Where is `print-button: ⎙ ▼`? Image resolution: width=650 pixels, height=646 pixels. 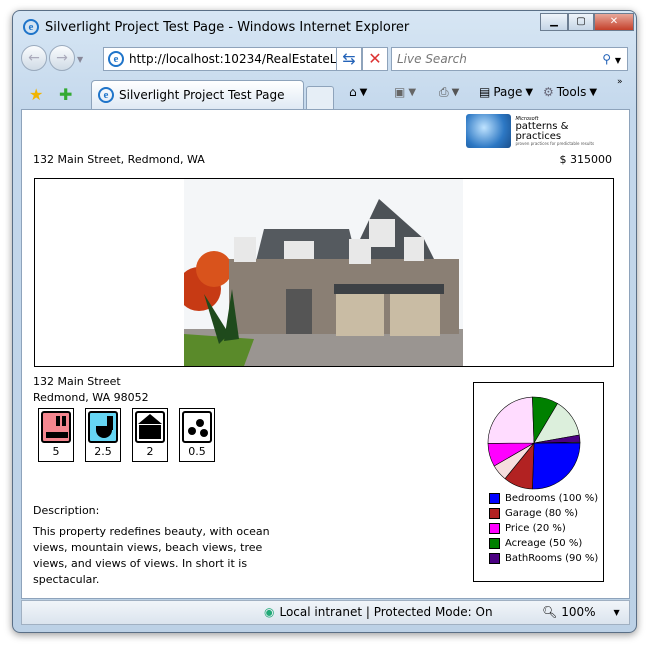 print-button: ⎙ ▼ is located at coordinates (449, 92).